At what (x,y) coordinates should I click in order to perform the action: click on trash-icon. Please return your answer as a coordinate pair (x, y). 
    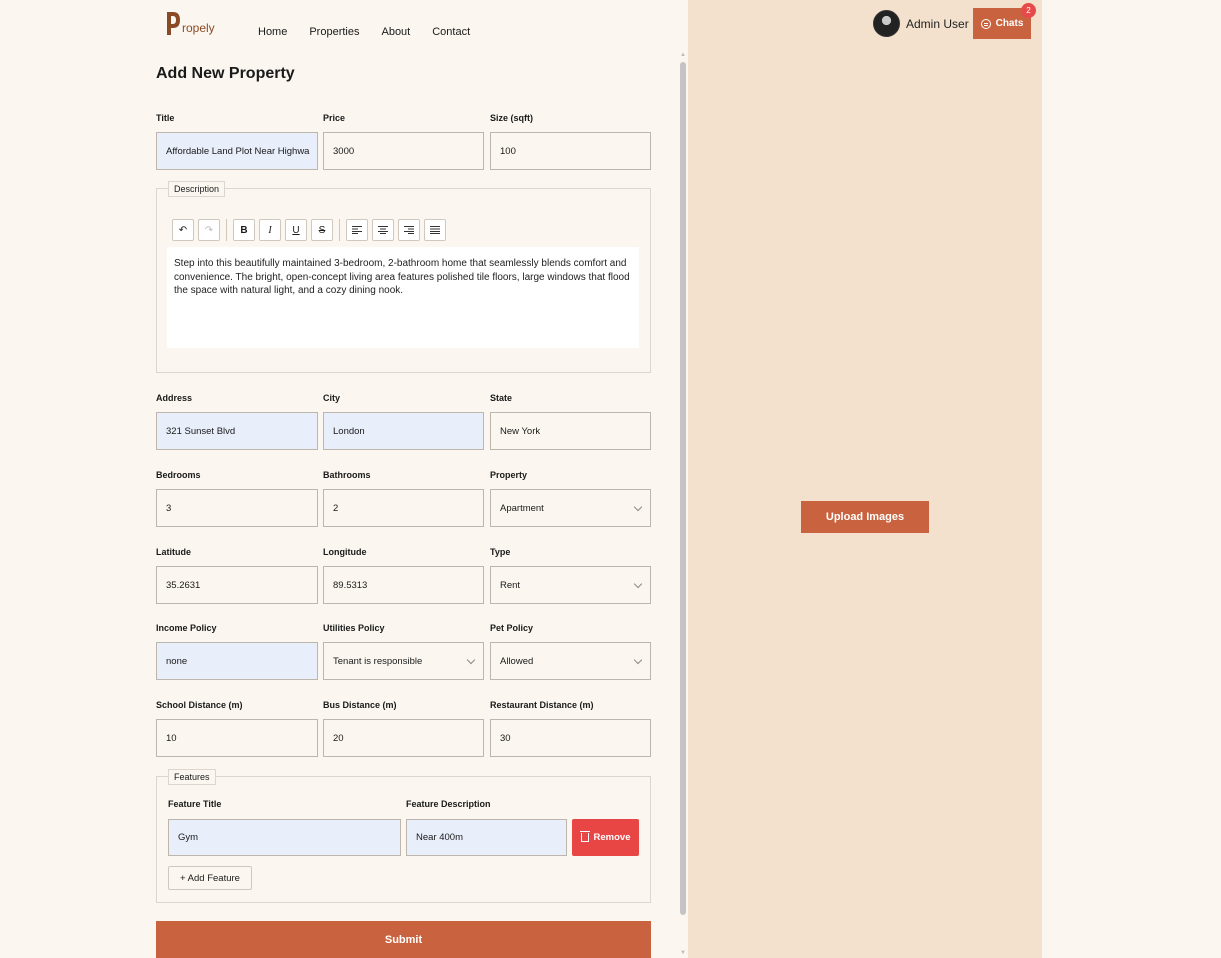
    Looking at the image, I should click on (584, 836).